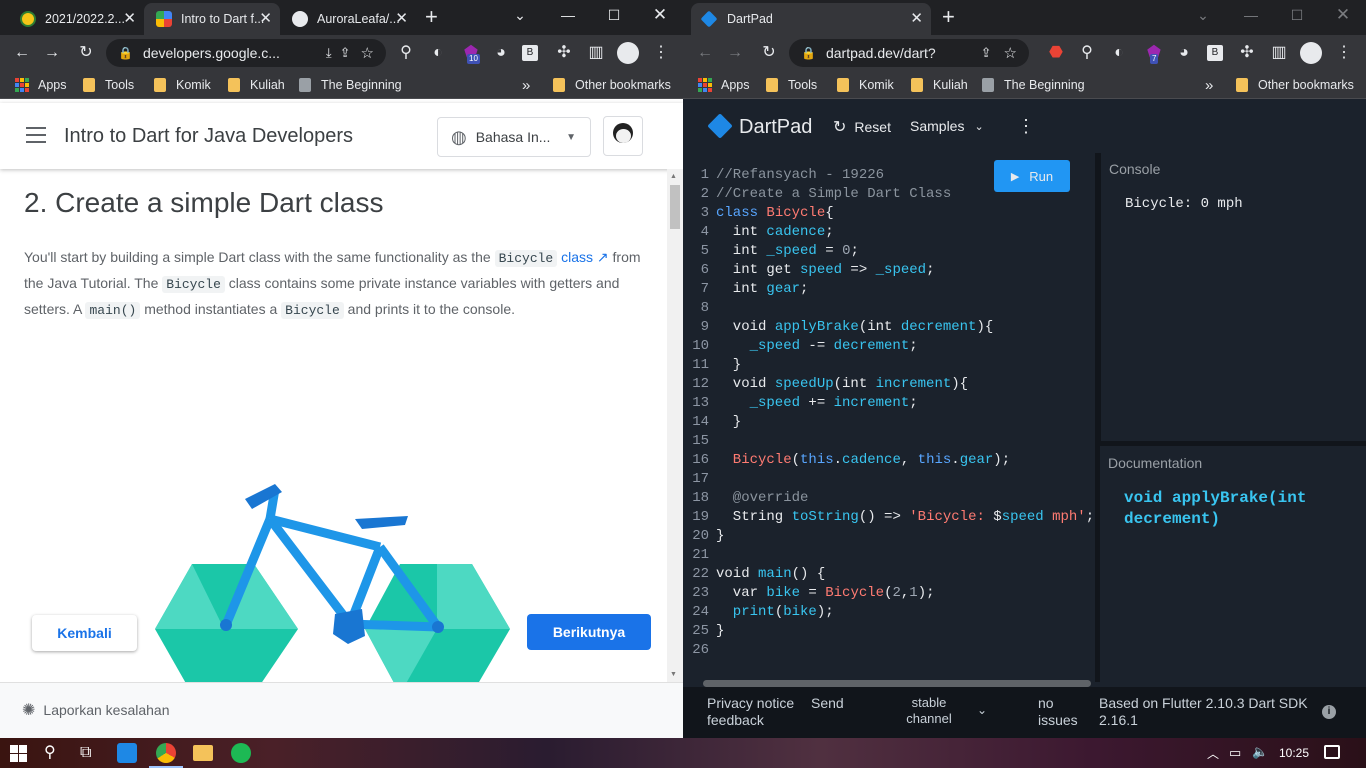 This screenshot has height=768, width=1366. Describe the element at coordinates (842, 384) in the screenshot. I see `code-line: void speedUp(int increment){` at that location.